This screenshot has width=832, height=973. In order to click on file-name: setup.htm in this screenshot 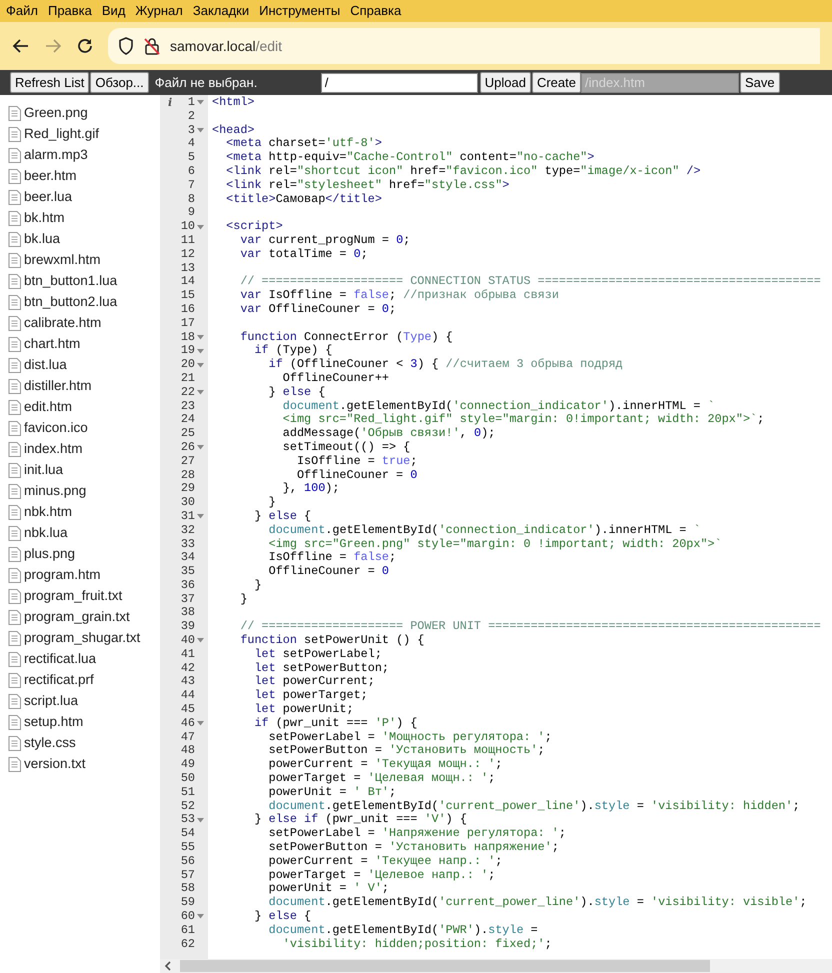, I will do `click(54, 722)`.